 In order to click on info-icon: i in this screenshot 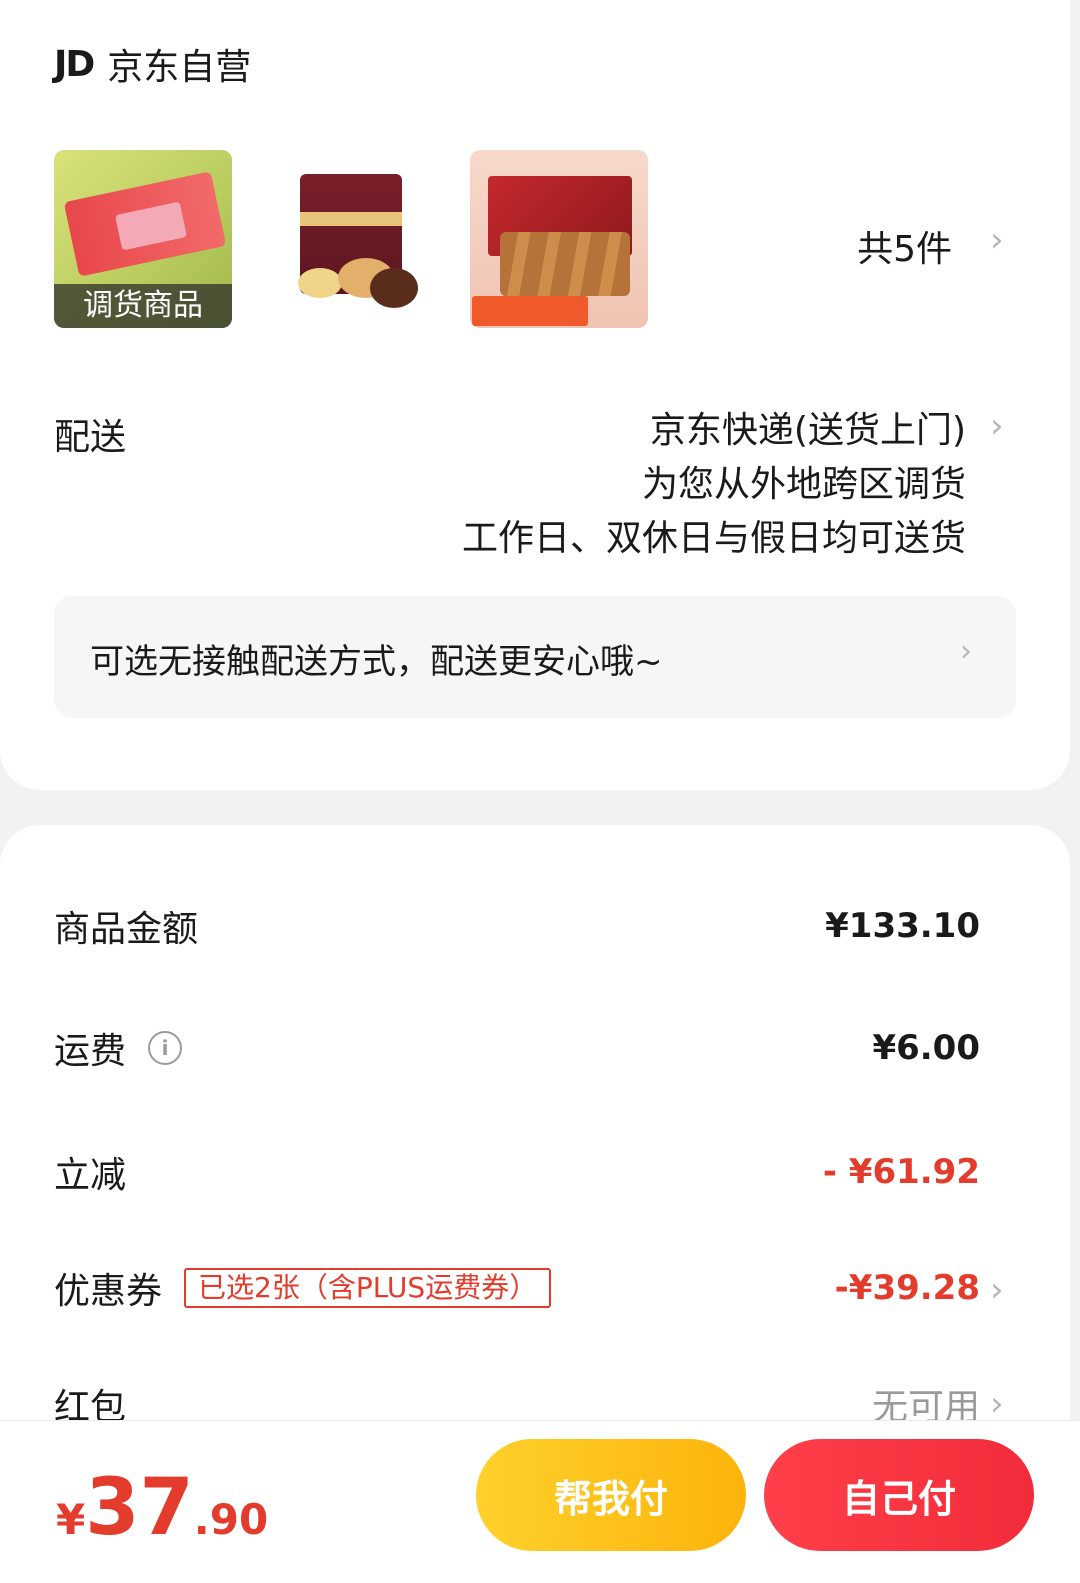, I will do `click(165, 1048)`.